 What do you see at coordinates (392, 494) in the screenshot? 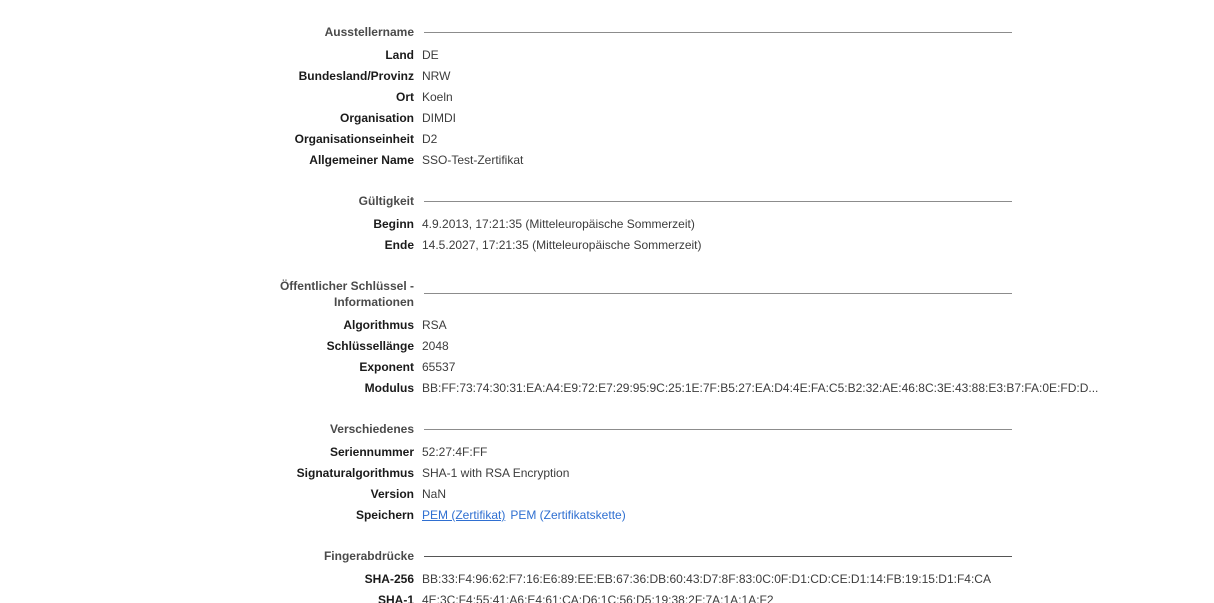
I see `field-label: Version` at bounding box center [392, 494].